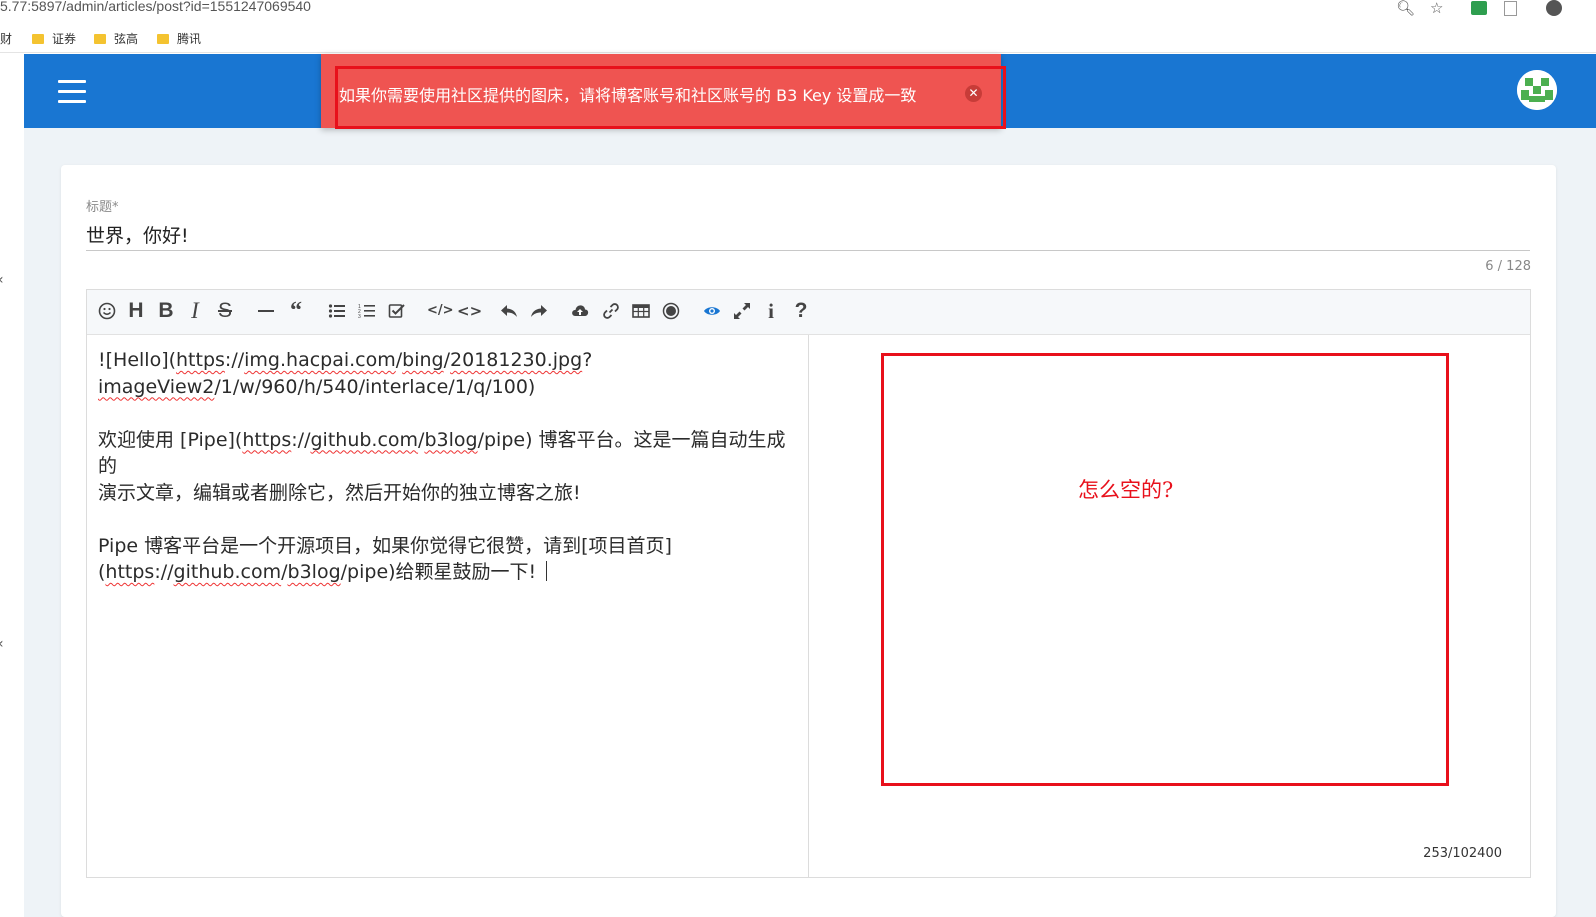 Image resolution: width=1596 pixels, height=917 pixels. Describe the element at coordinates (195, 310) in the screenshot. I see `italic-icon: I` at that location.